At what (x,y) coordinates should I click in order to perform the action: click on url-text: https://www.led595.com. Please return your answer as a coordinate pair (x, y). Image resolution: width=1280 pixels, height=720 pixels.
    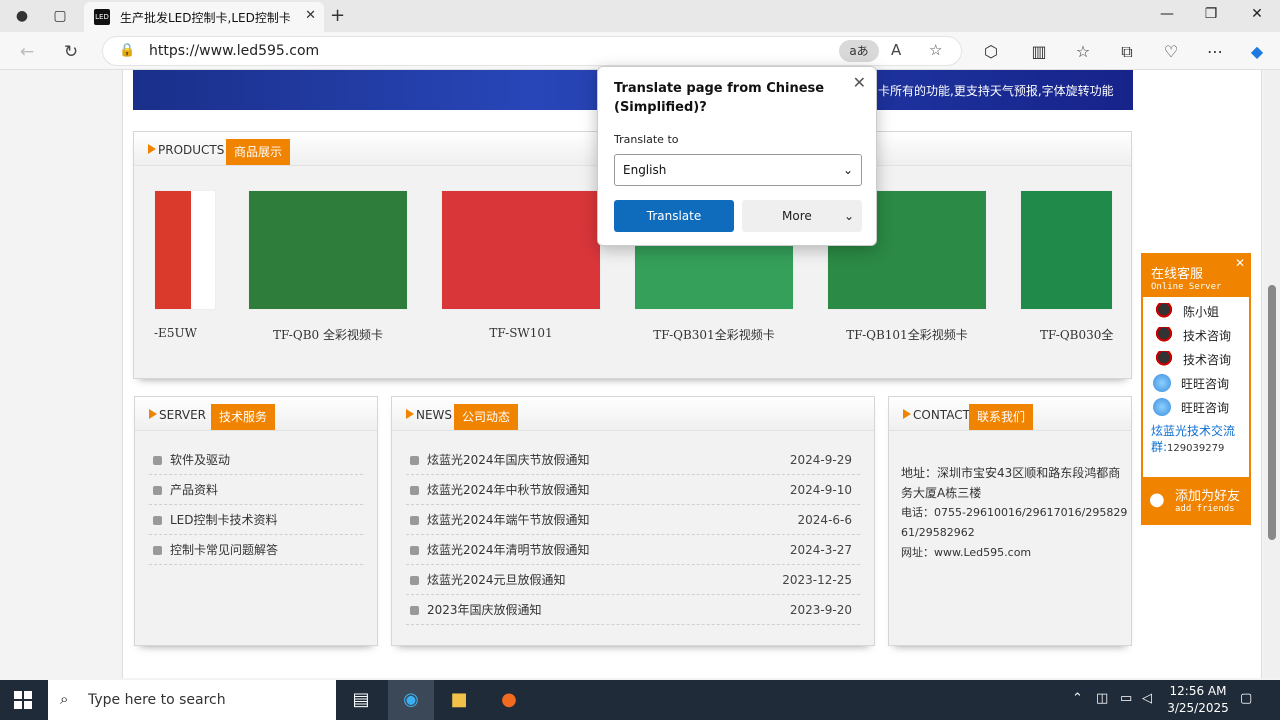
    Looking at the image, I should click on (234, 51).